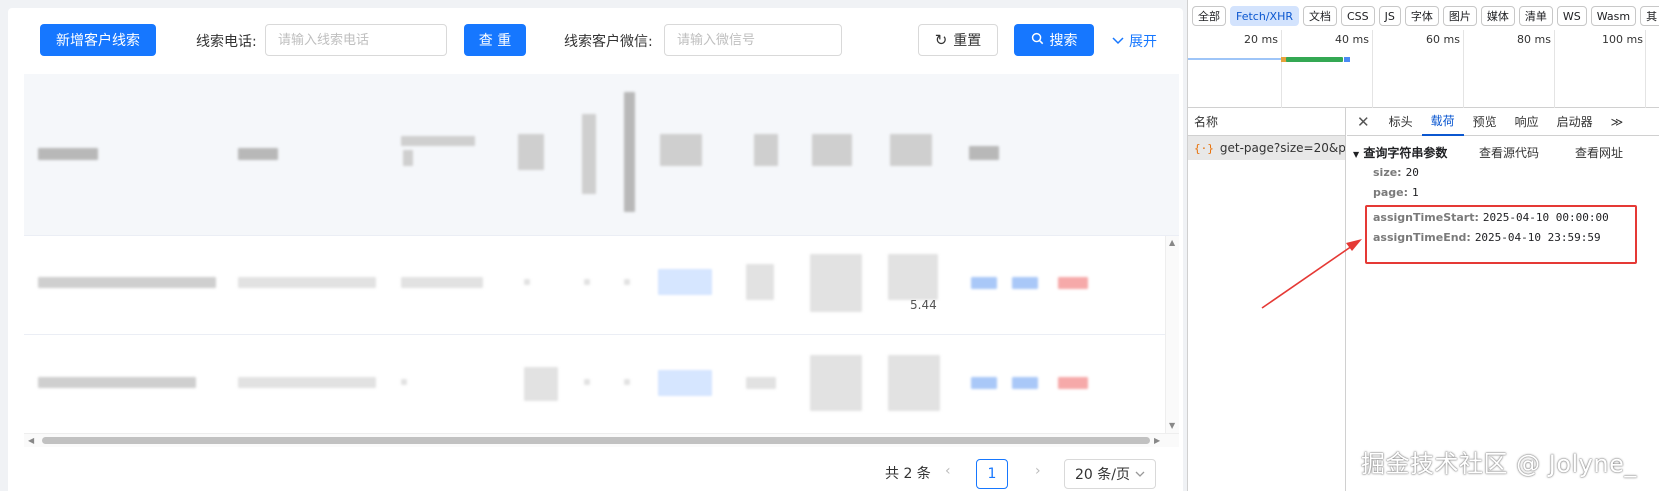 The width and height of the screenshot is (1659, 491). Describe the element at coordinates (1157, 441) in the screenshot. I see `scroll-right-icon: ▶` at that location.